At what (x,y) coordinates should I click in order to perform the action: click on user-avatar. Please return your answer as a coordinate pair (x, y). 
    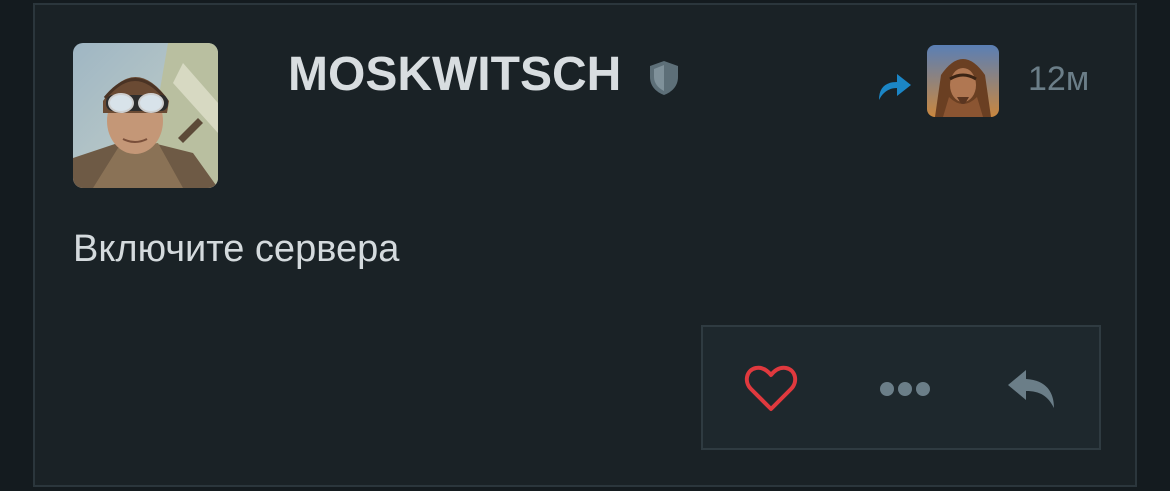
    Looking at the image, I should click on (145, 115).